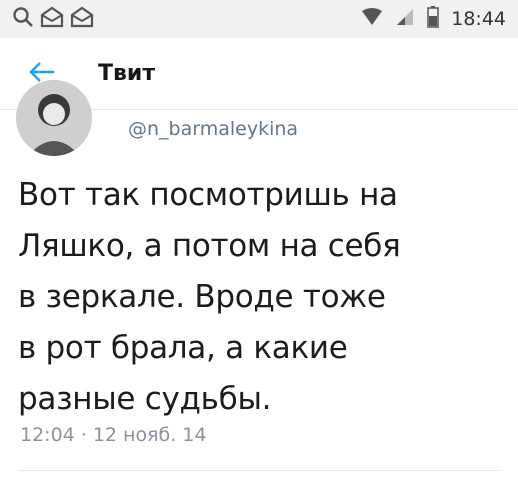  I want to click on tweet-text-line: Ляшко, а потом на себя, so click(209, 246).